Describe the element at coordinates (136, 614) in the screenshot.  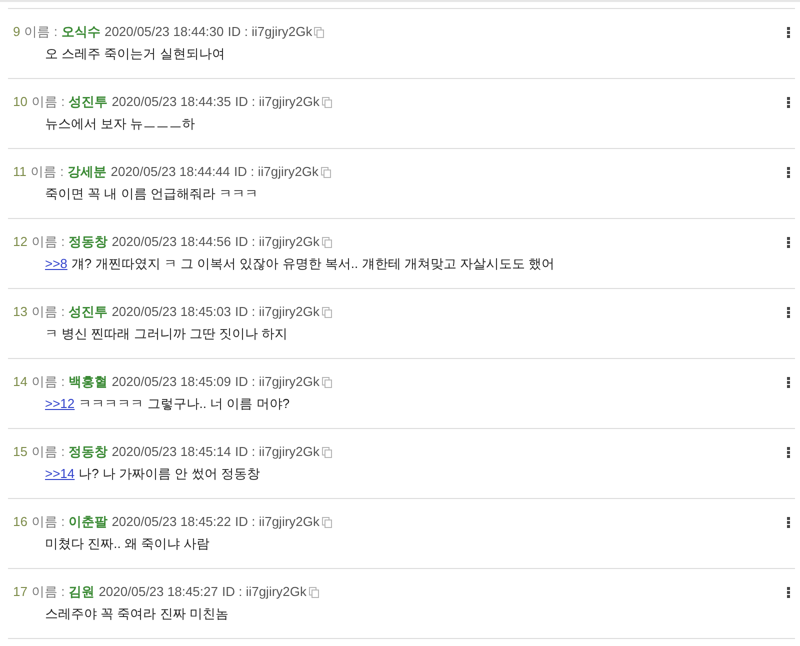
I see `post-text: 스레주야 꼭 죽여라 진짜 미친놈` at that location.